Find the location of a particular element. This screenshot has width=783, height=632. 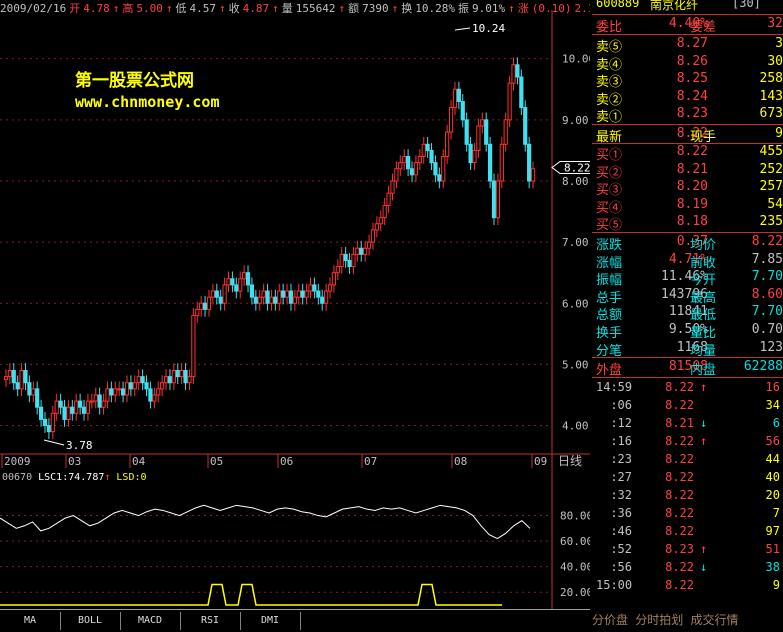

y-tick-label: 6.00 is located at coordinates (575, 303).